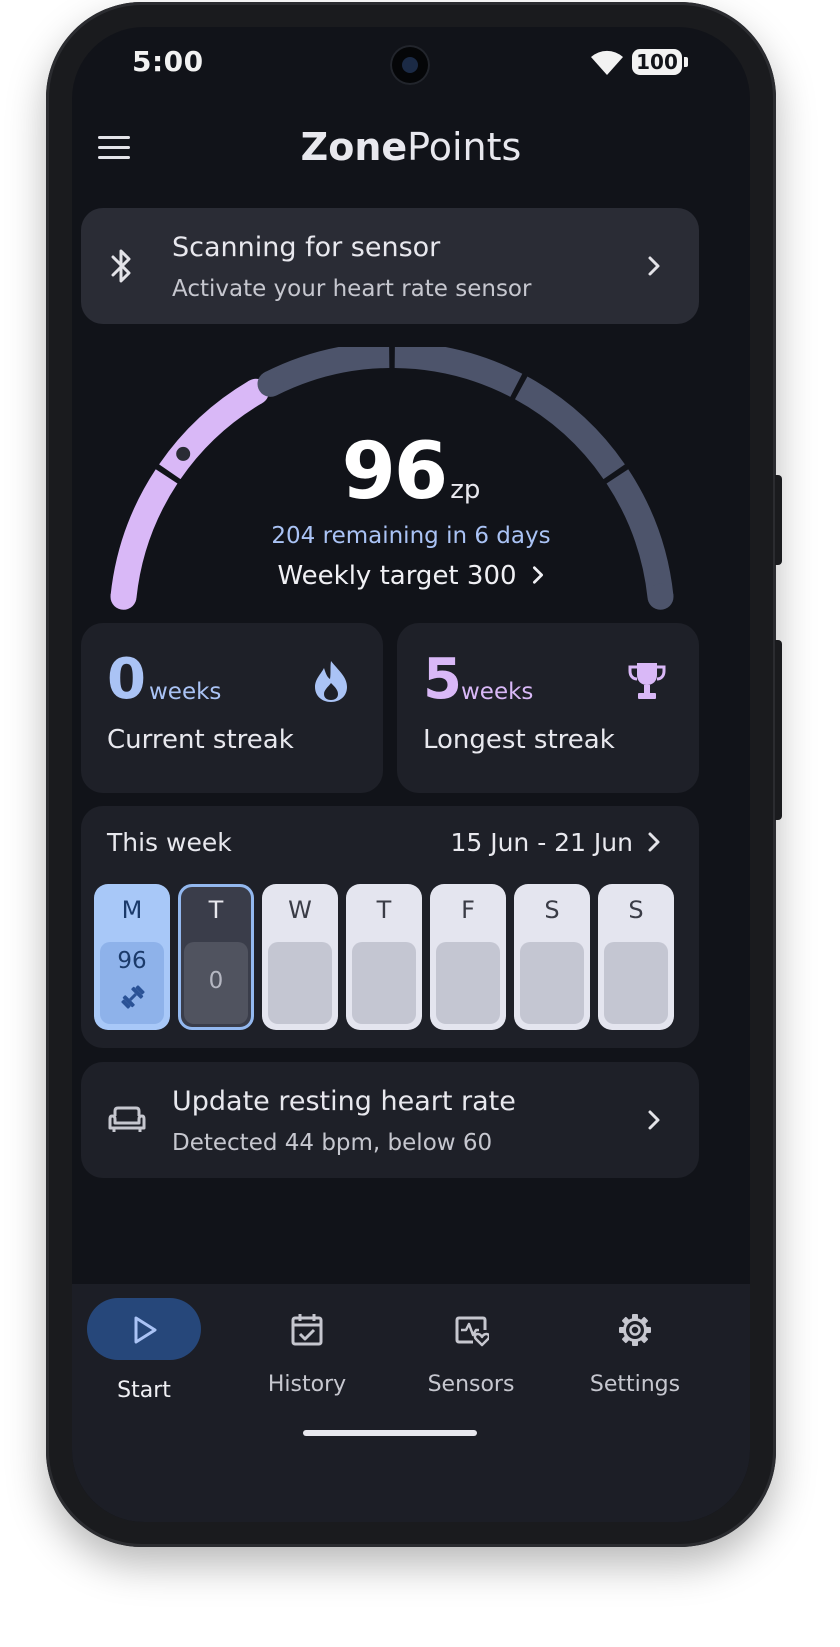 The height and width of the screenshot is (1647, 840). What do you see at coordinates (778, 730) in the screenshot?
I see `volume-button` at bounding box center [778, 730].